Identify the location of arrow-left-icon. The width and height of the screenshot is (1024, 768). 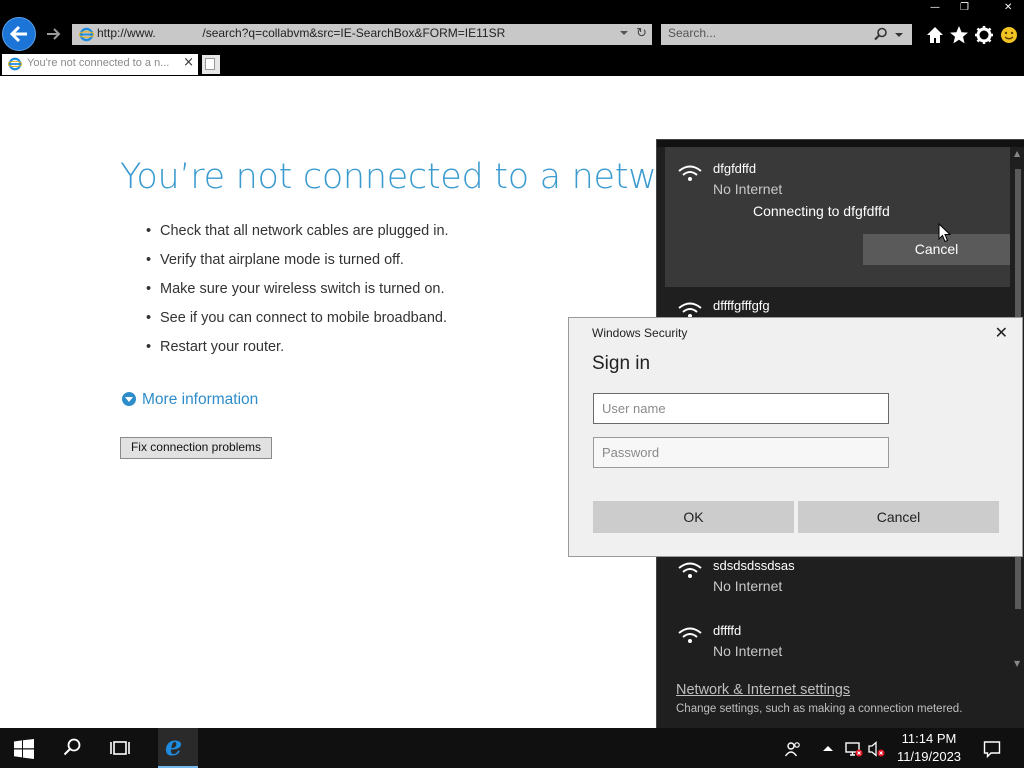
(18, 34).